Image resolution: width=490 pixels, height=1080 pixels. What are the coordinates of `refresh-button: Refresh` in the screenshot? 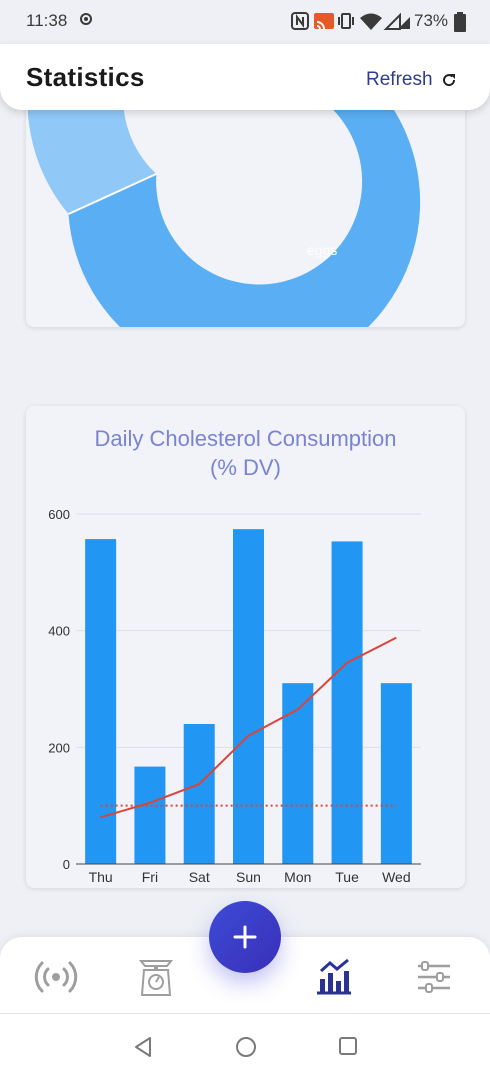 It's located at (411, 80).